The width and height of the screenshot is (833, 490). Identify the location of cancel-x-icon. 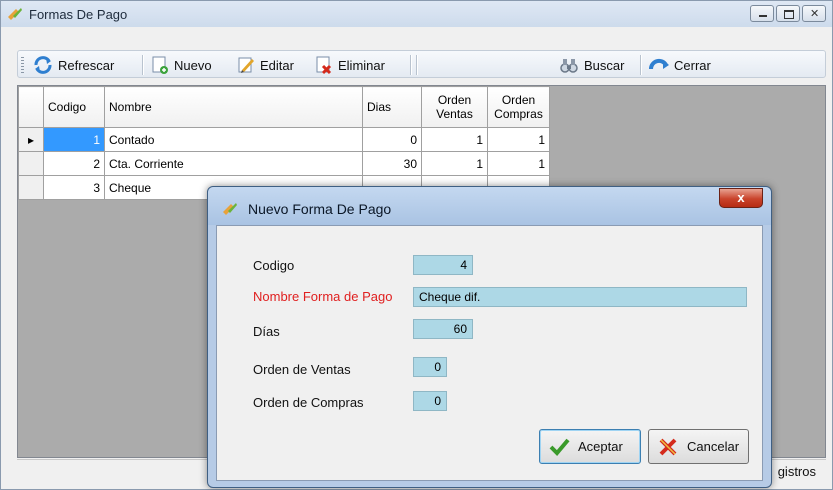
(668, 446).